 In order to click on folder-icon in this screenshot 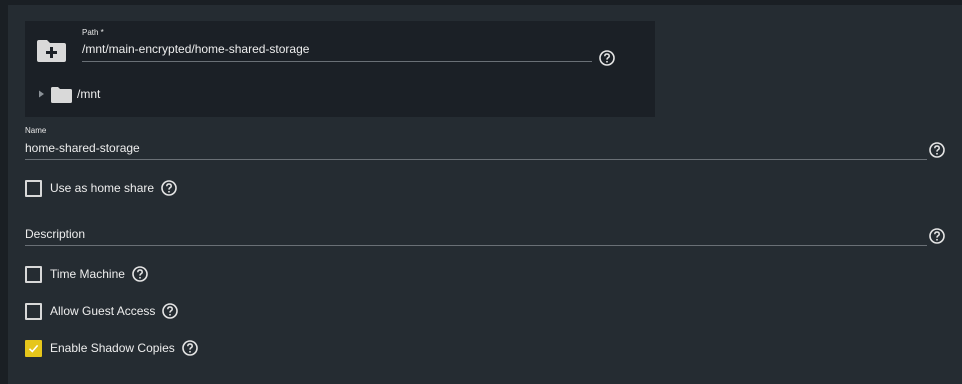, I will do `click(61, 94)`.